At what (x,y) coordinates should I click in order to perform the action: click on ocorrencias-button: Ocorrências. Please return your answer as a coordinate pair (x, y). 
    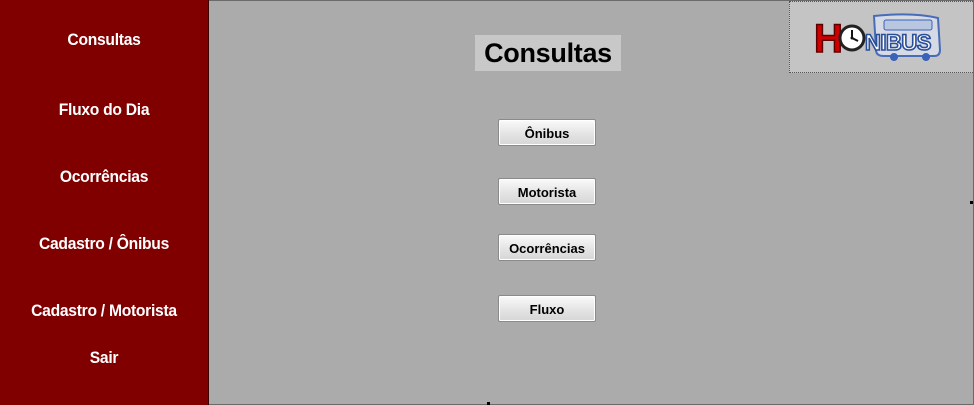
    Looking at the image, I should click on (547, 247).